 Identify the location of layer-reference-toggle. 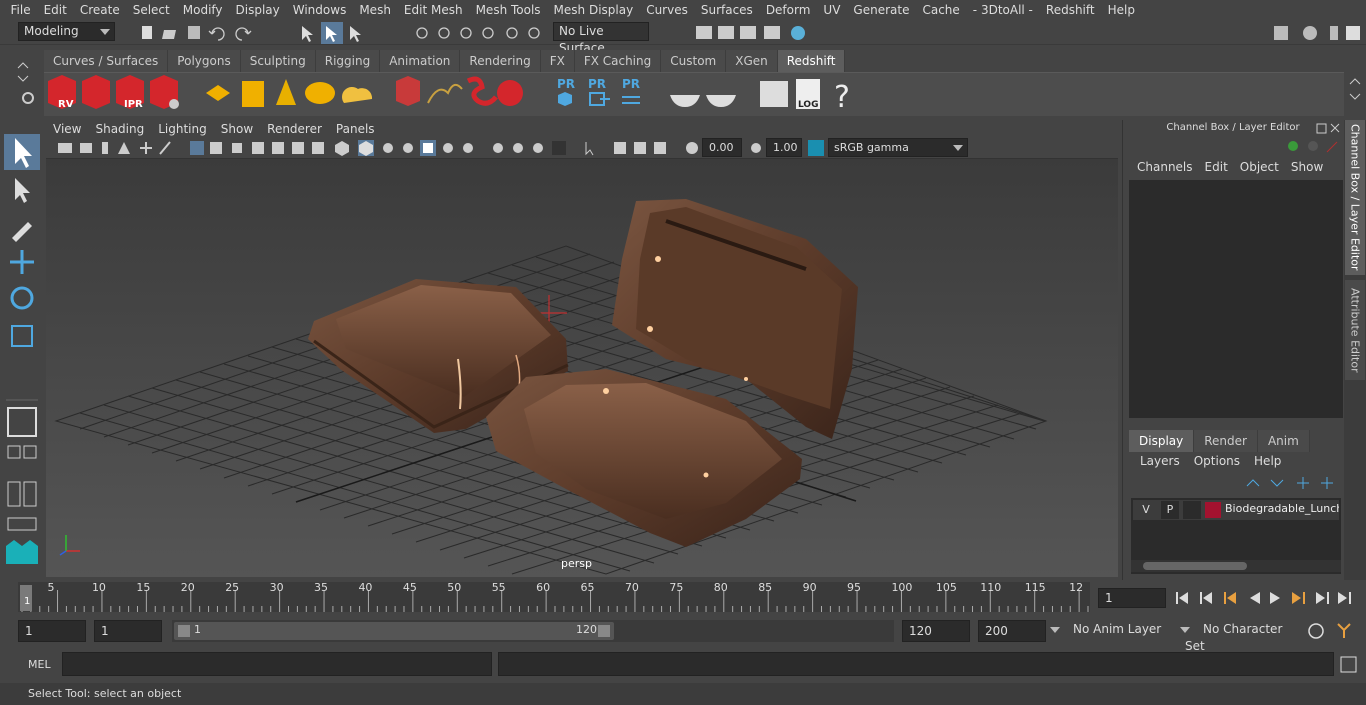
(1192, 510).